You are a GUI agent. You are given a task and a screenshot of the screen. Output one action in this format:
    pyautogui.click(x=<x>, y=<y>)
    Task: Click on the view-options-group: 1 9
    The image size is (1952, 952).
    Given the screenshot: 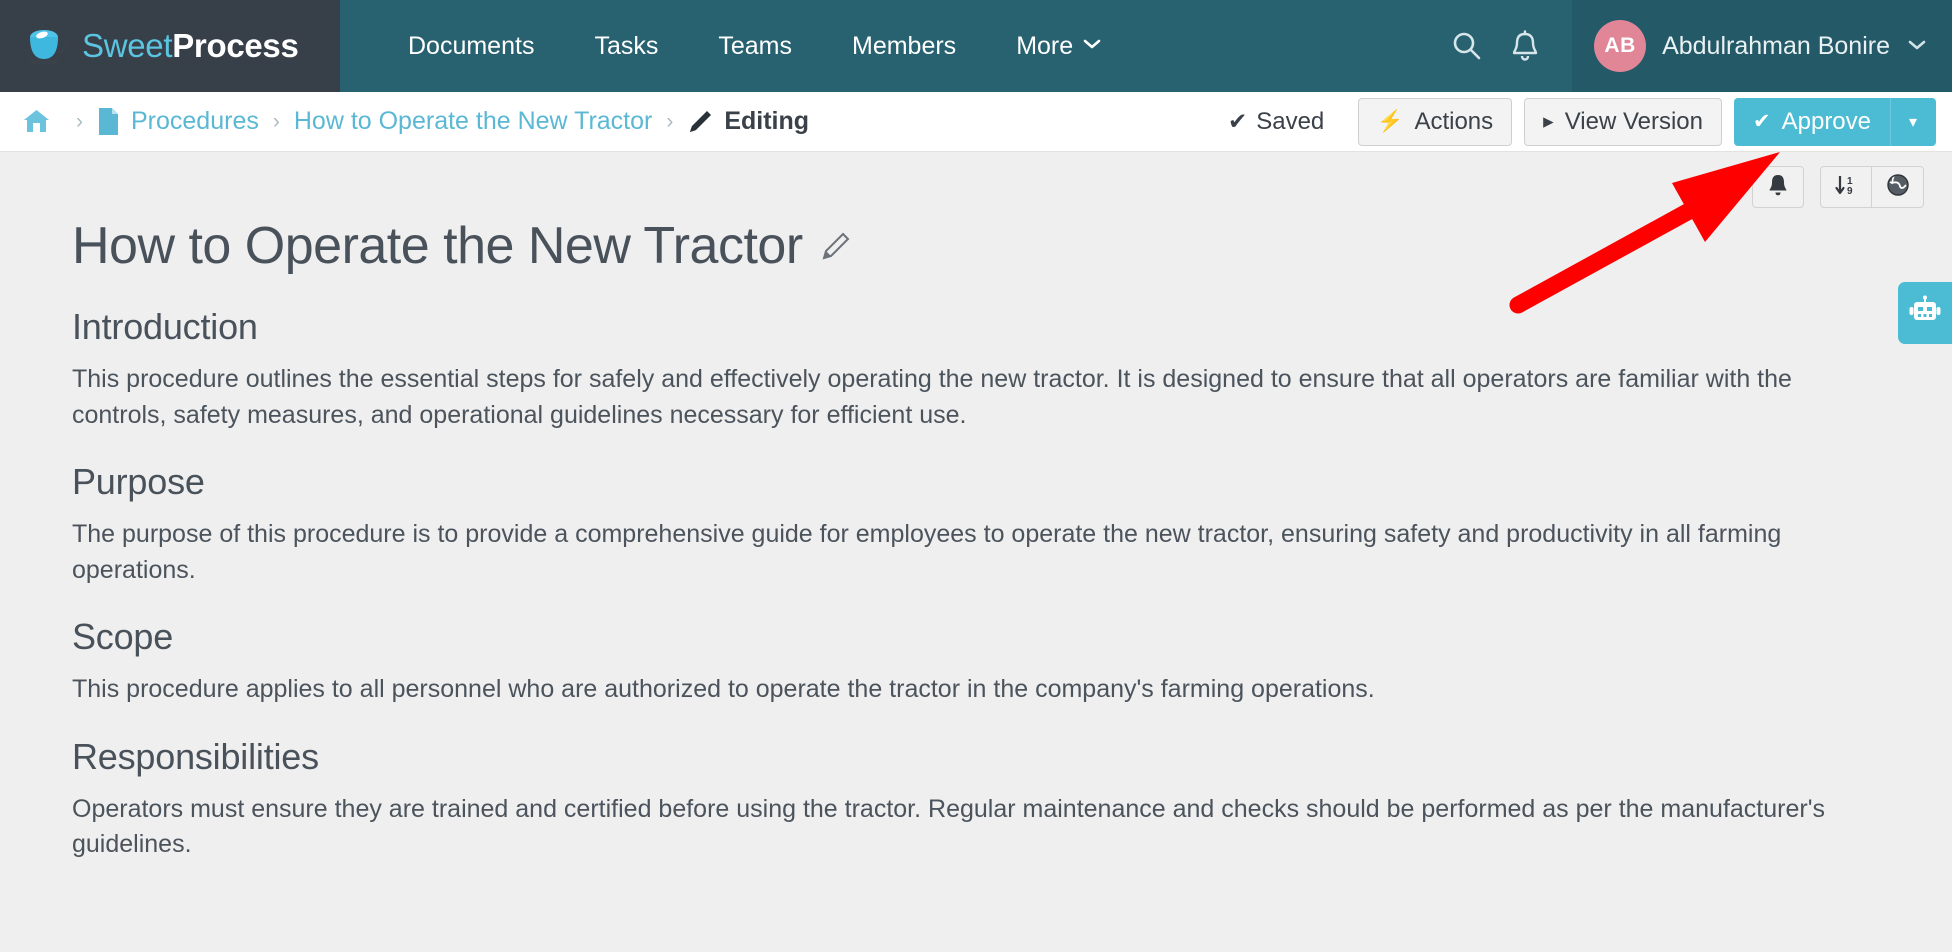 What is the action you would take?
    pyautogui.click(x=1872, y=187)
    